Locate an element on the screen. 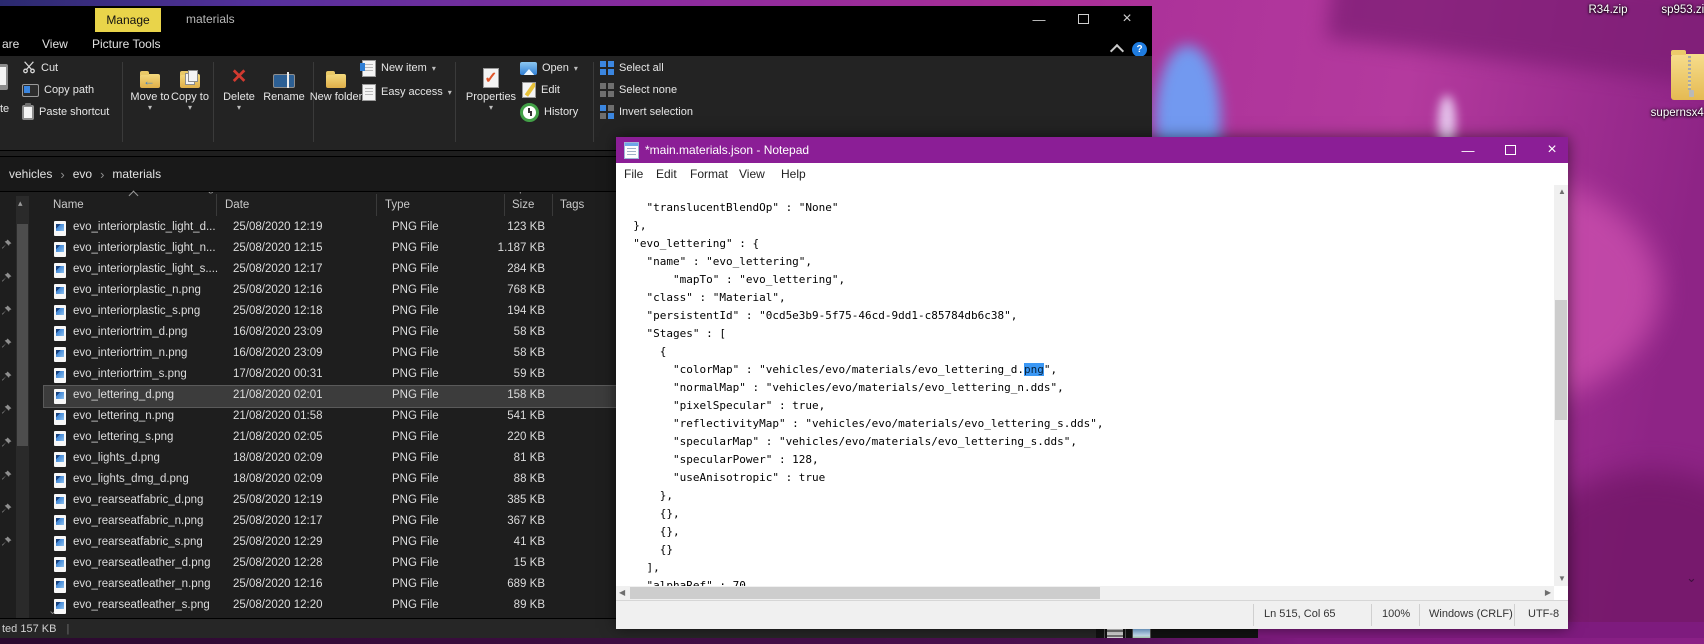  tab-share-partial: are is located at coordinates (10, 44).